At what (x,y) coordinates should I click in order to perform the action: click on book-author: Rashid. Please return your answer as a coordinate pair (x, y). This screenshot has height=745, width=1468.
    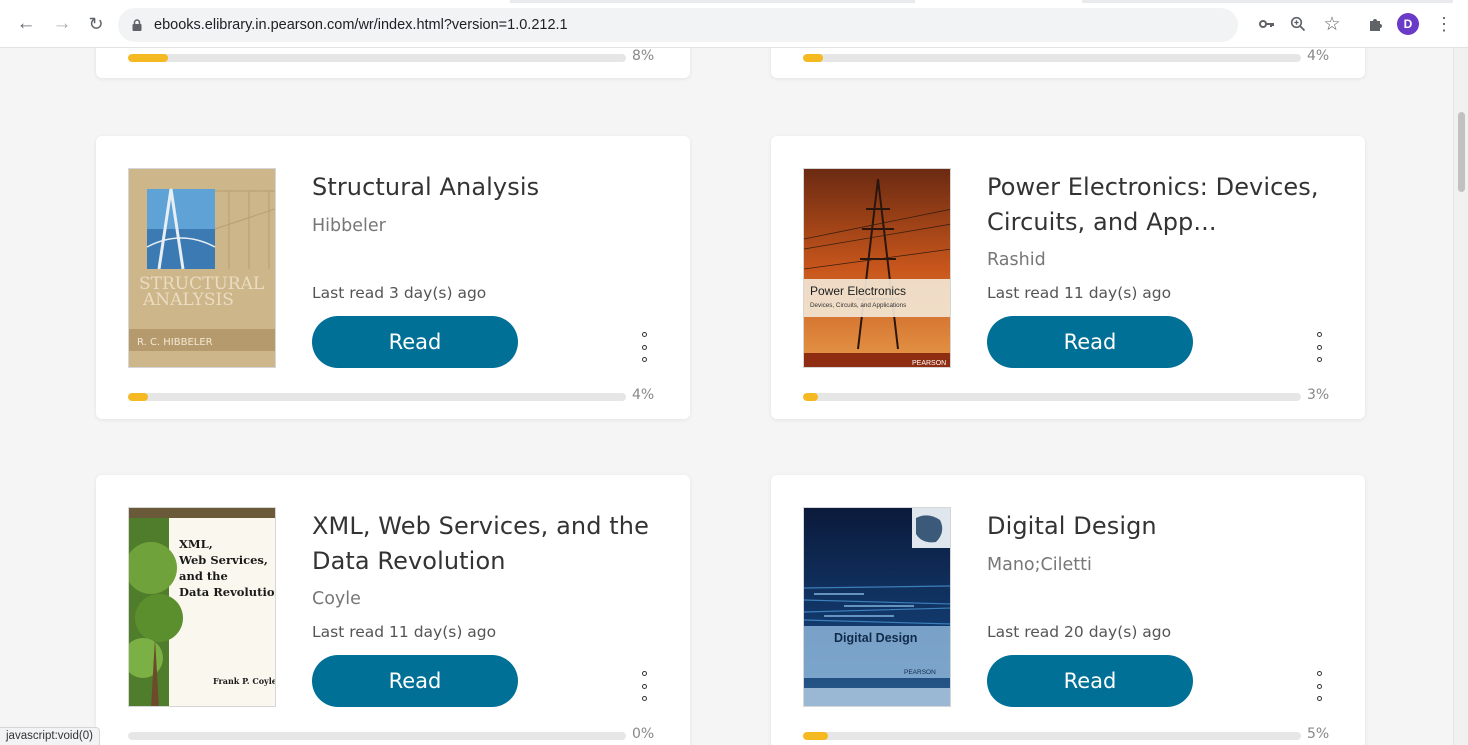
    Looking at the image, I should click on (1016, 260).